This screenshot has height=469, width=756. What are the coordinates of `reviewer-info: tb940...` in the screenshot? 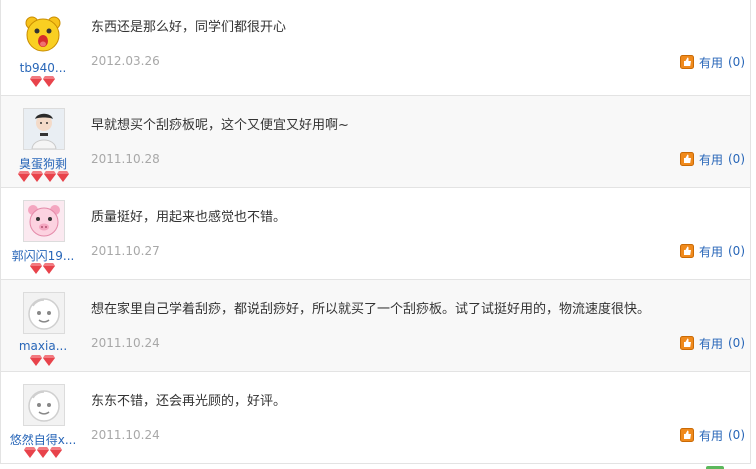 It's located at (43, 47).